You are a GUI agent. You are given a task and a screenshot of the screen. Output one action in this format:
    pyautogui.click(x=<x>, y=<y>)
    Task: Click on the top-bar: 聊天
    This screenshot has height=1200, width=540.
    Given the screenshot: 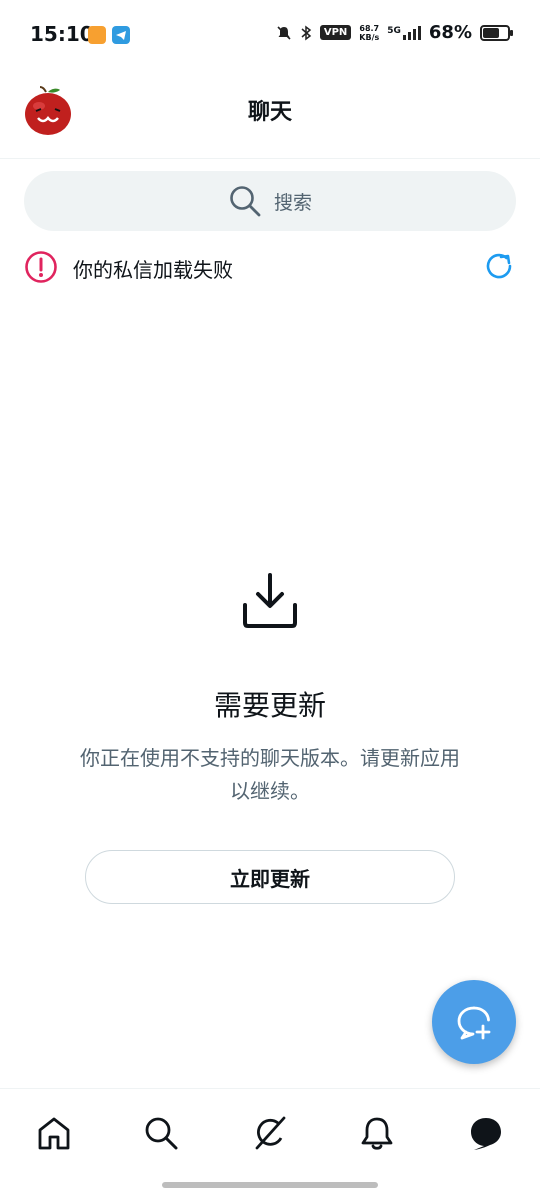 What is the action you would take?
    pyautogui.click(x=270, y=114)
    